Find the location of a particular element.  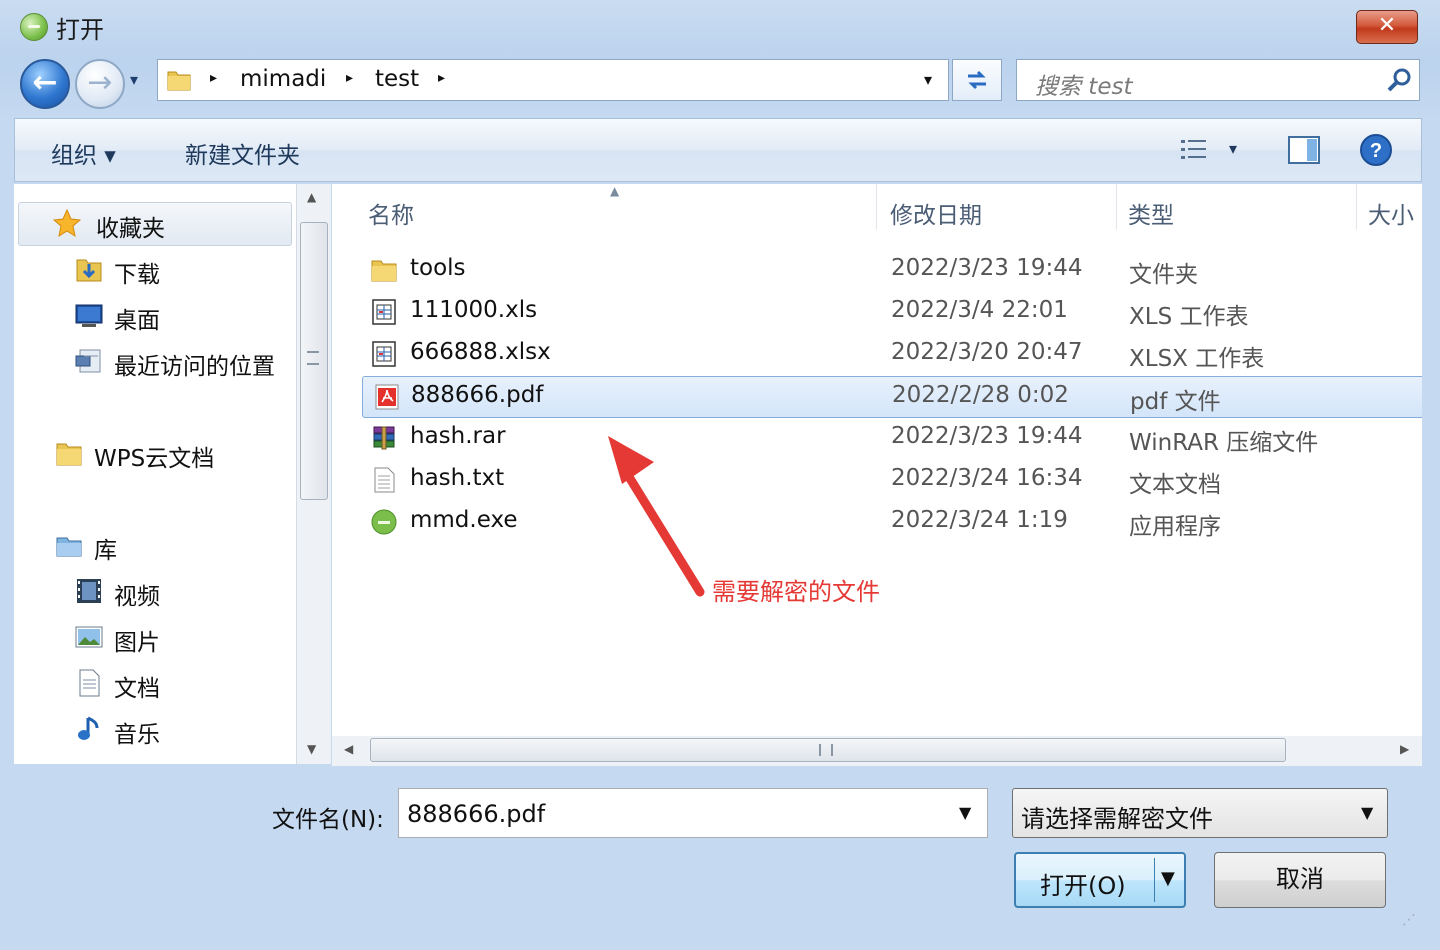

filename-value: 888666.pdf is located at coordinates (476, 814).